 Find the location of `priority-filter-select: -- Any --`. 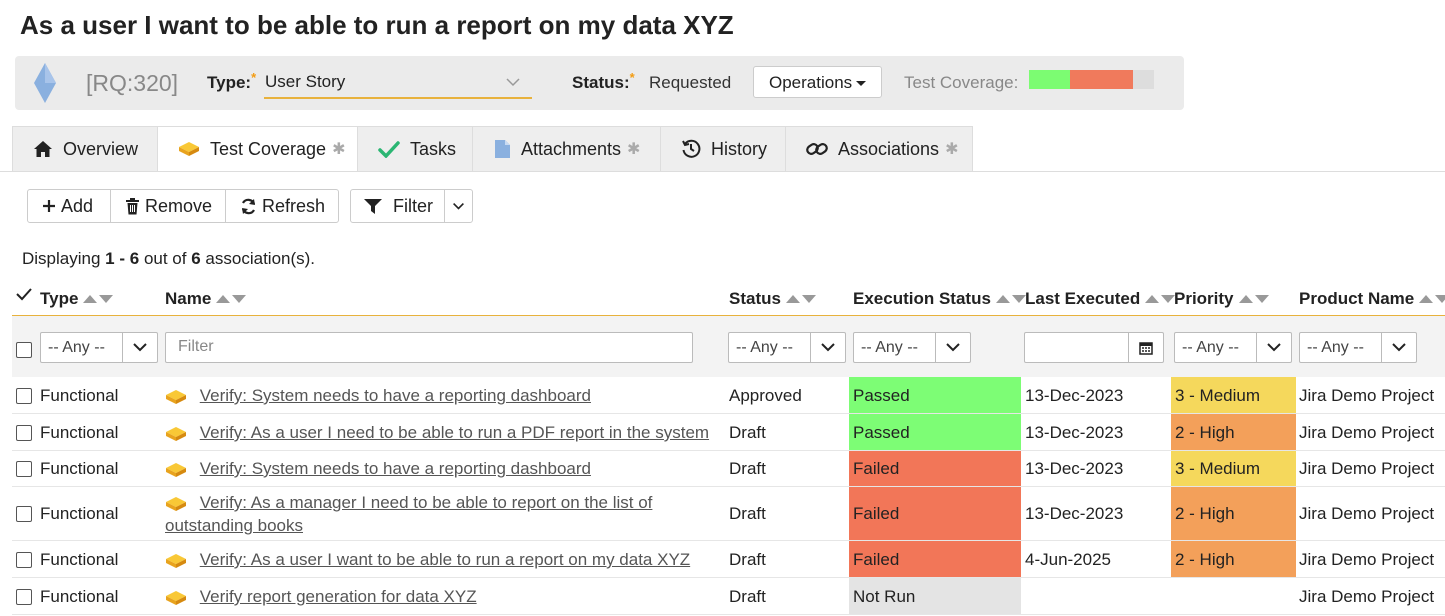

priority-filter-select: -- Any -- is located at coordinates (1233, 347).